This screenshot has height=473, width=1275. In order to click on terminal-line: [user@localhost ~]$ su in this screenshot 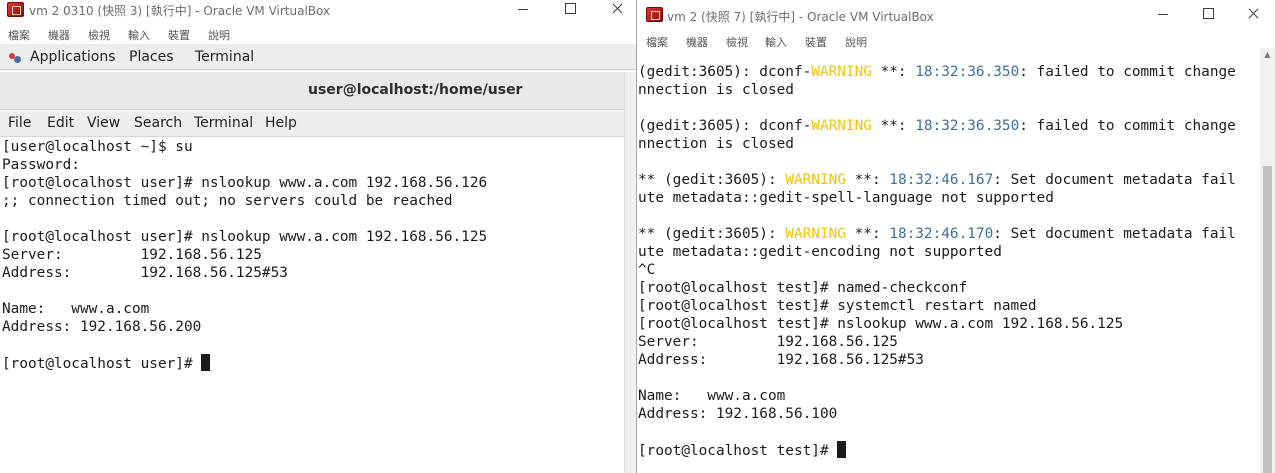, I will do `click(97, 147)`.